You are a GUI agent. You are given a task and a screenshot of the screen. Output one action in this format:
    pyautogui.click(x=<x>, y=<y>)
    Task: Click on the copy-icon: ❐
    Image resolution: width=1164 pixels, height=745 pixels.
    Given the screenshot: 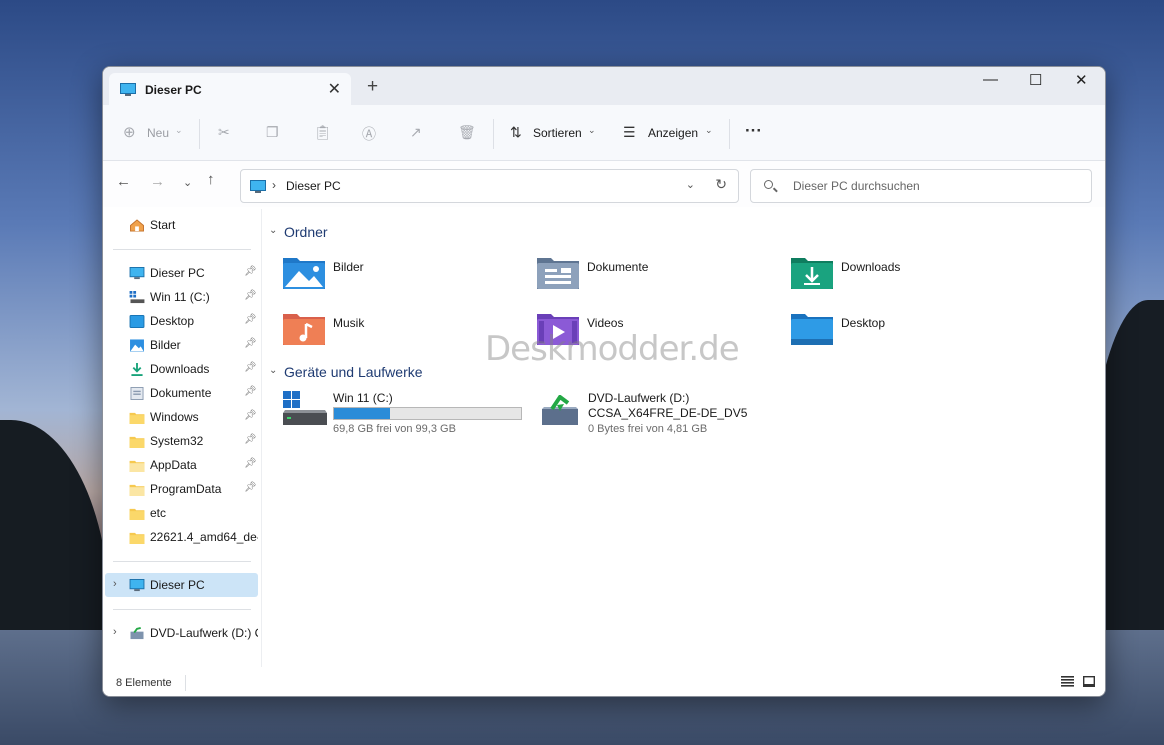 What is the action you would take?
    pyautogui.click(x=272, y=132)
    